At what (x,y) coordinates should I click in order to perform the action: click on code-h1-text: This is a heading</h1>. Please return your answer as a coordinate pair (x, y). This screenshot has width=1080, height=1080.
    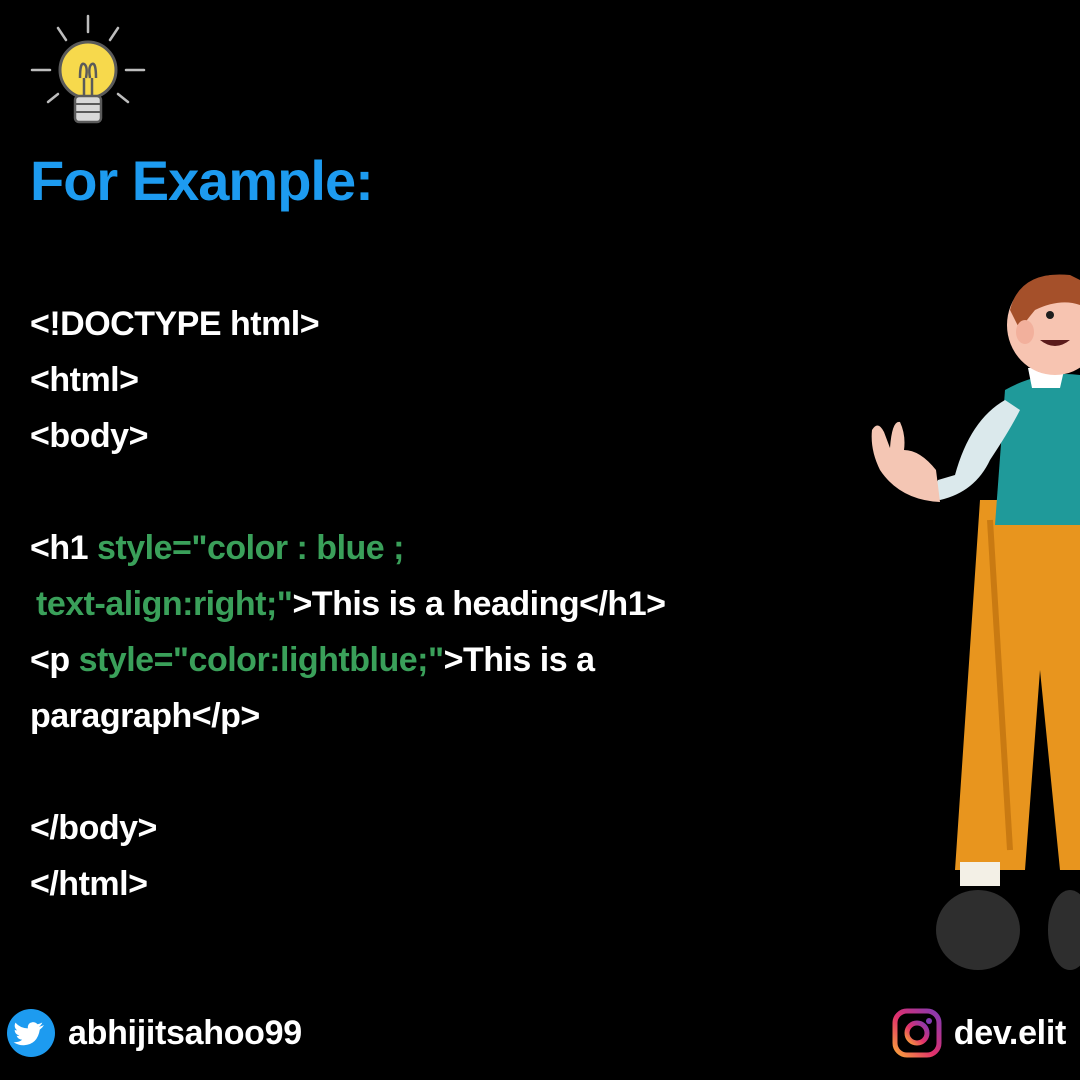
    Looking at the image, I should click on (488, 604).